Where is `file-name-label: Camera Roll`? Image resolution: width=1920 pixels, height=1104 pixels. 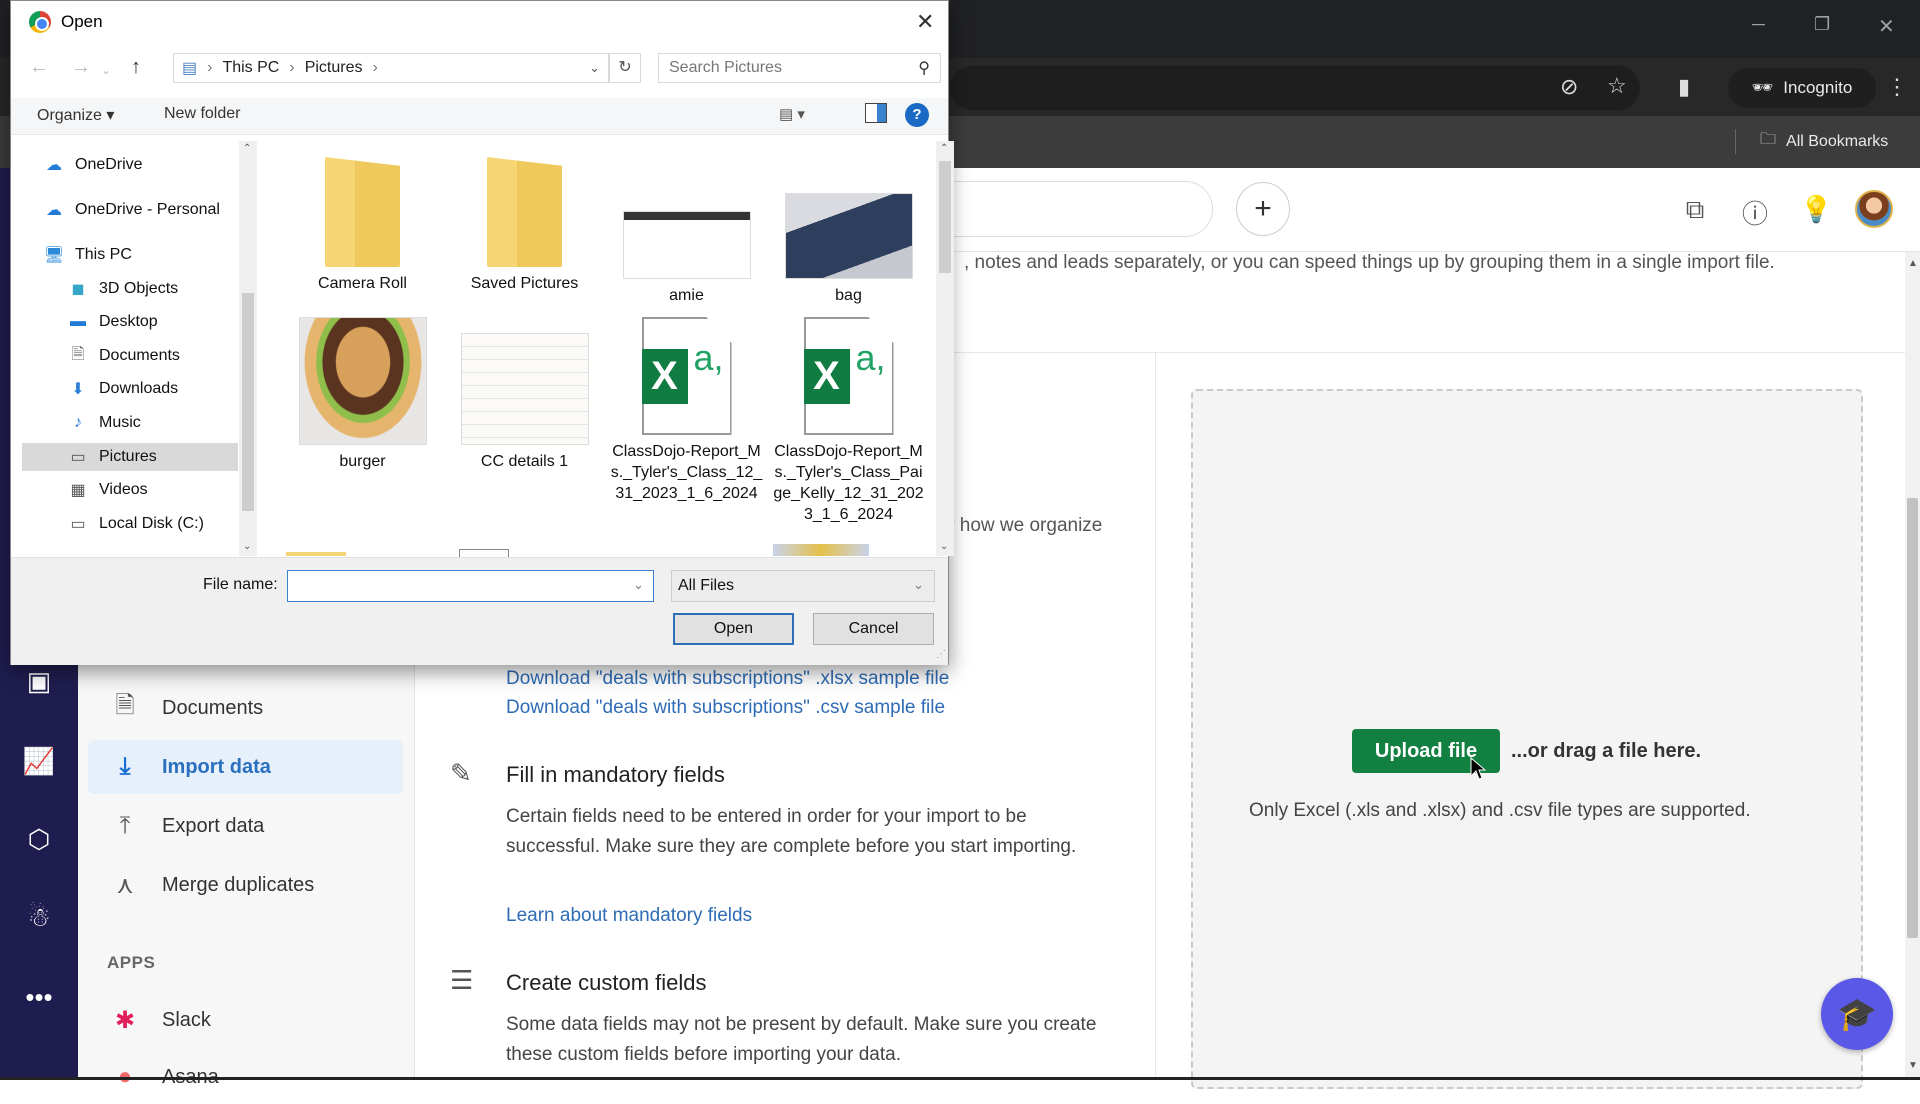
file-name-label: Camera Roll is located at coordinates (362, 283).